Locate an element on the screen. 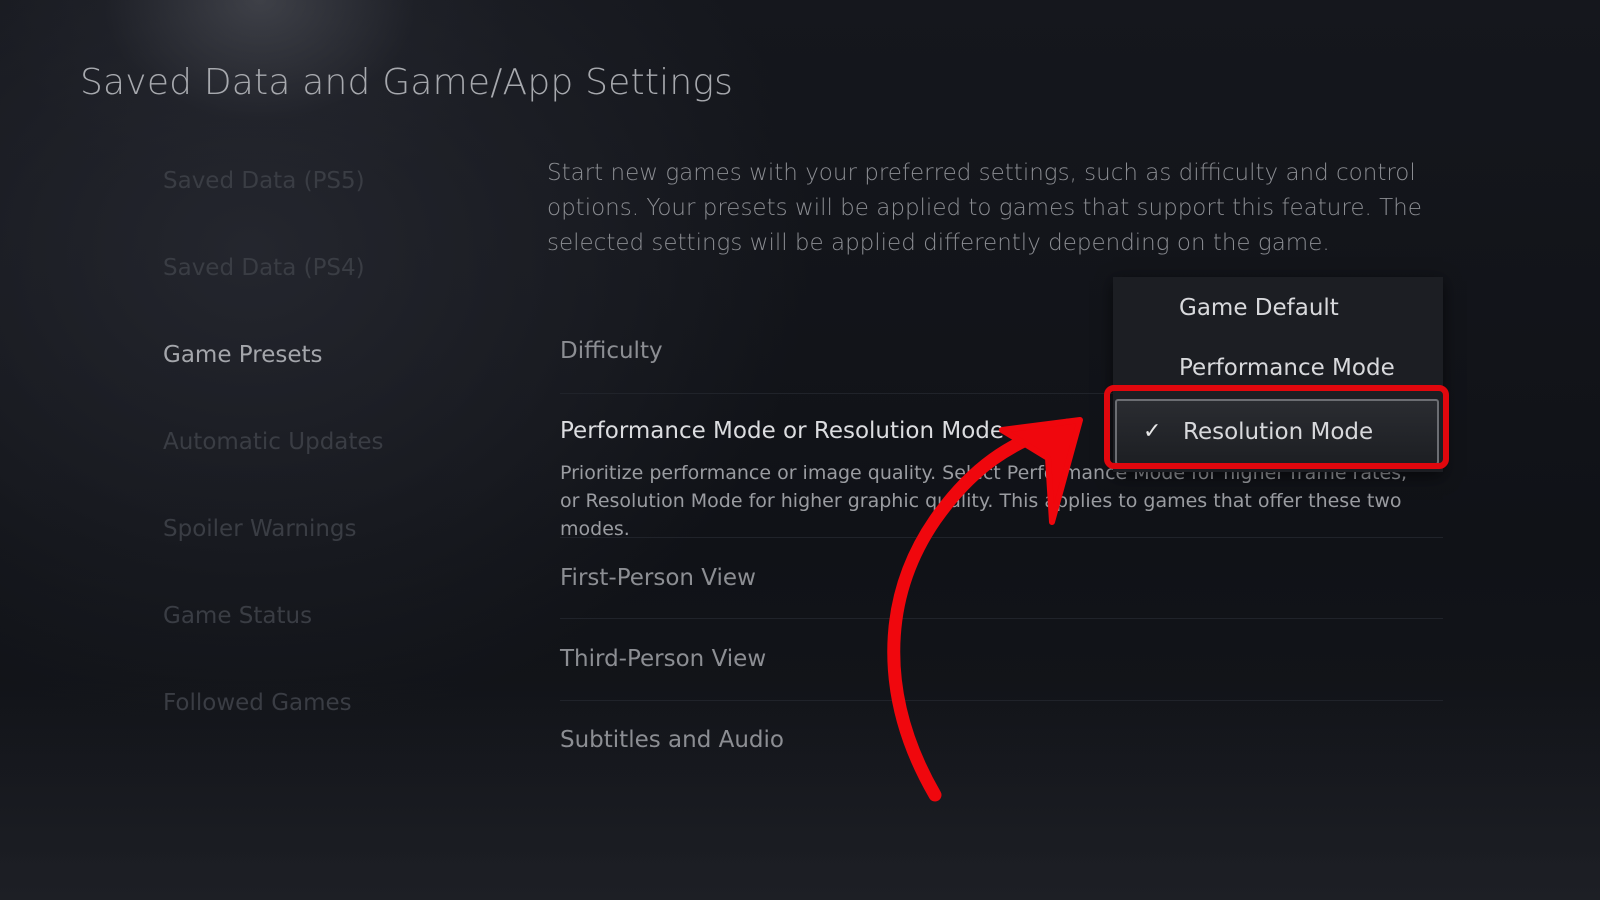  option-label: Resolution Mode is located at coordinates (1278, 432).